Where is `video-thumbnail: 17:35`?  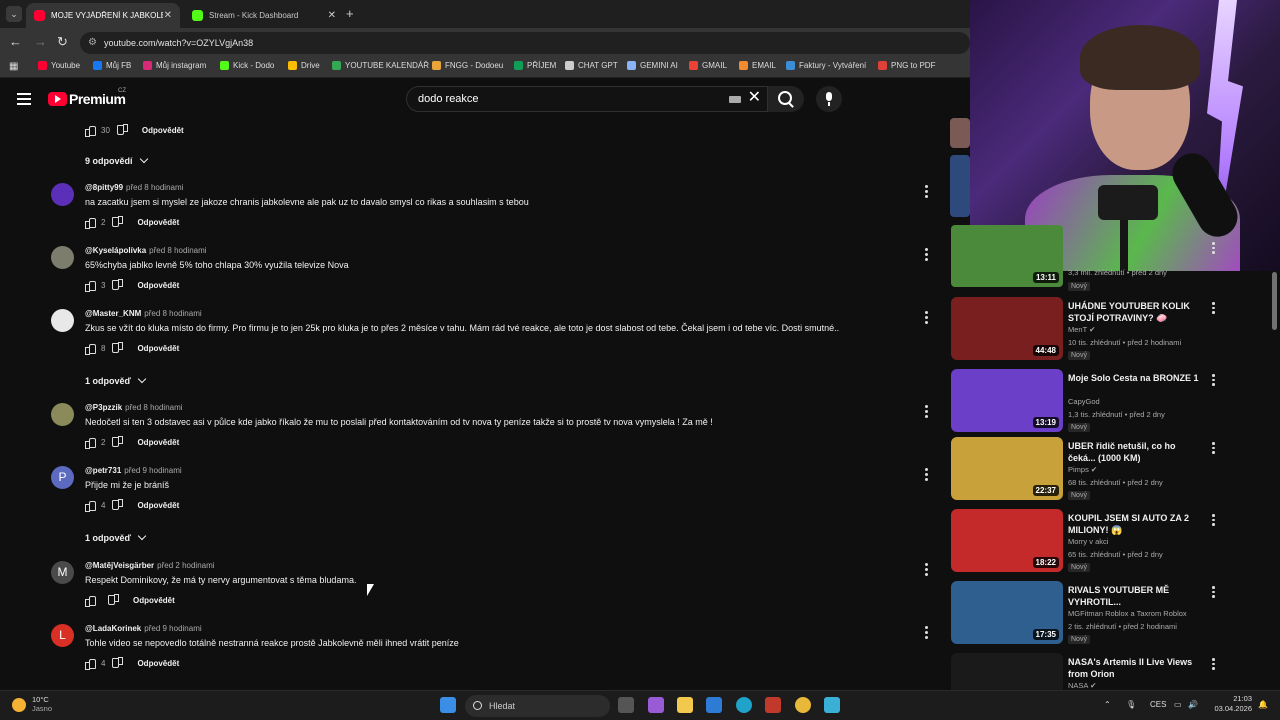 video-thumbnail: 17:35 is located at coordinates (1007, 612).